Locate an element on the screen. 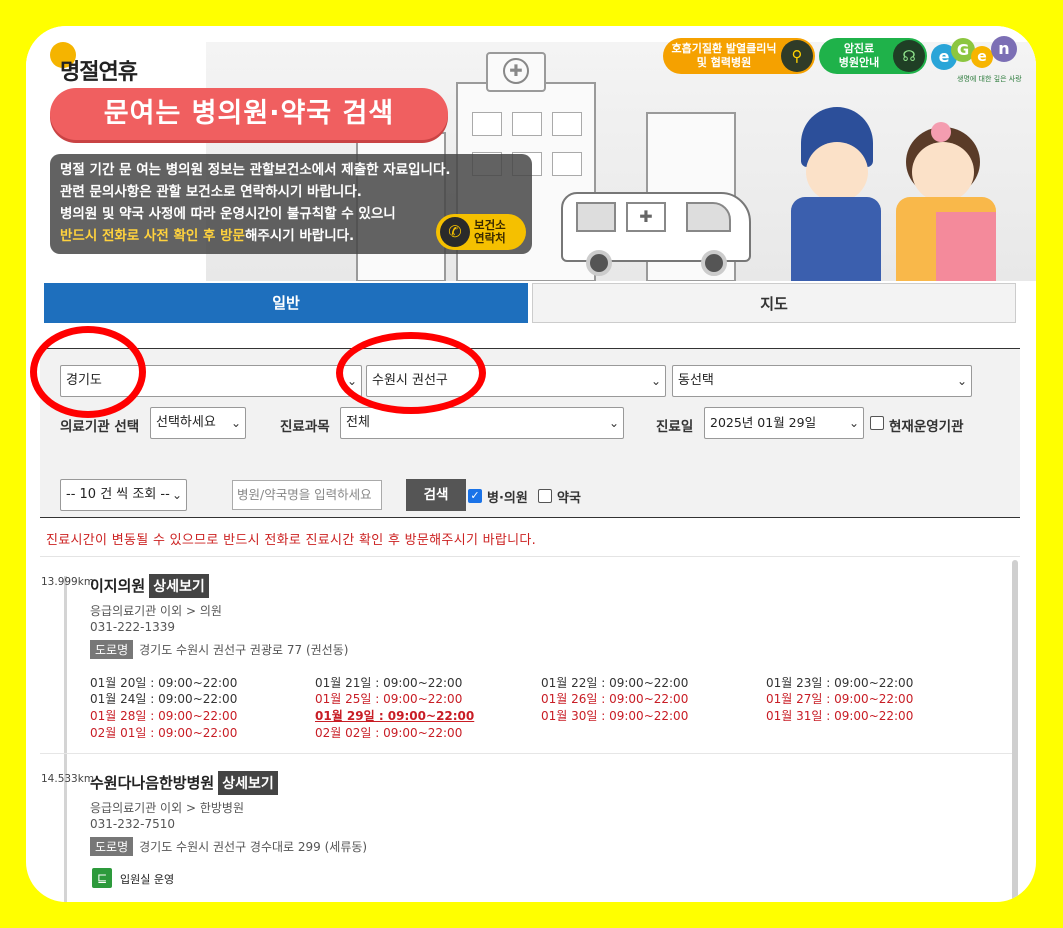 The height and width of the screenshot is (928, 1063). hours-item: 01월 24일 : 09:00~22:00 is located at coordinates (164, 699).